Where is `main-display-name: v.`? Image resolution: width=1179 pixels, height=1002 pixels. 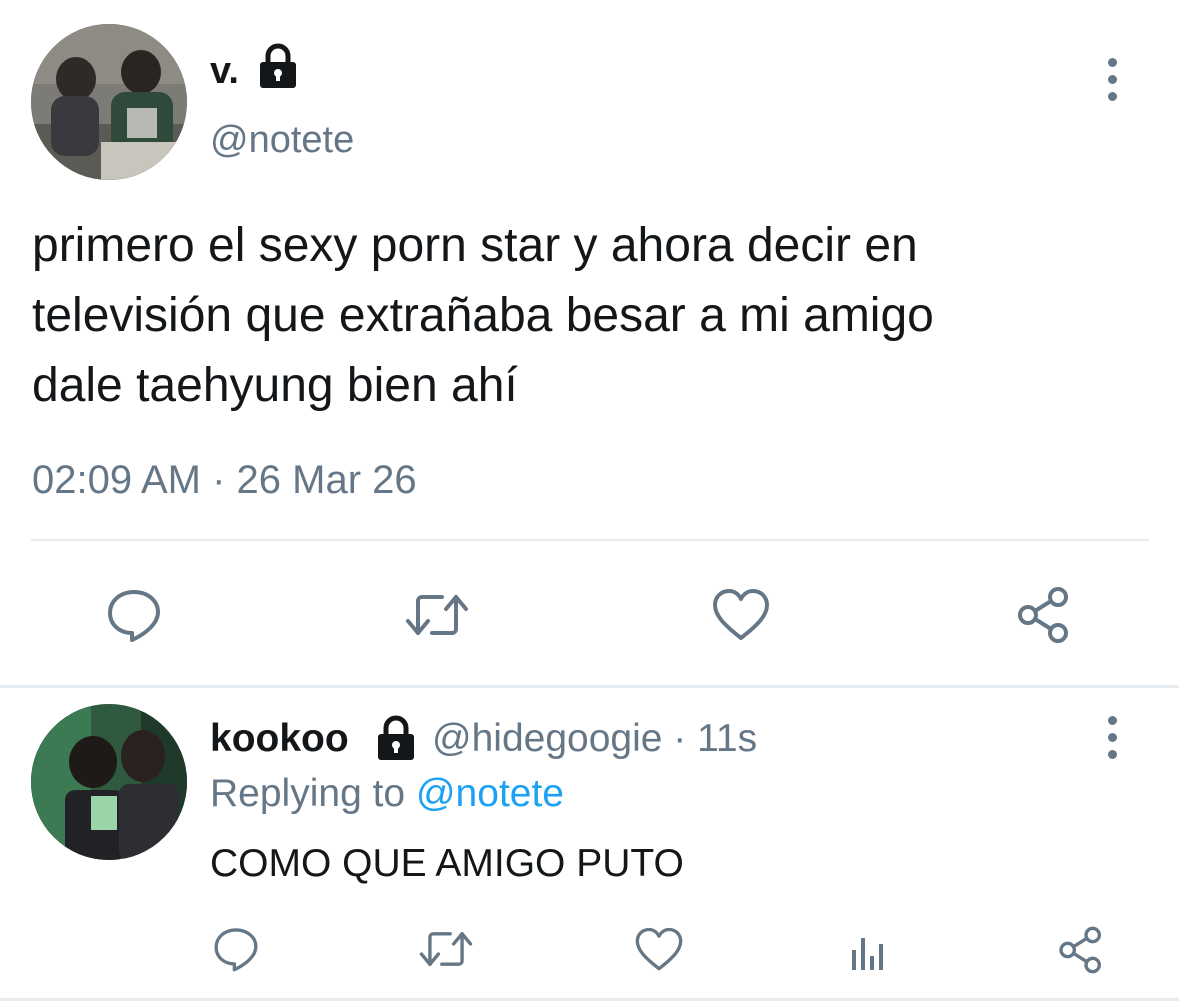 main-display-name: v. is located at coordinates (224, 71).